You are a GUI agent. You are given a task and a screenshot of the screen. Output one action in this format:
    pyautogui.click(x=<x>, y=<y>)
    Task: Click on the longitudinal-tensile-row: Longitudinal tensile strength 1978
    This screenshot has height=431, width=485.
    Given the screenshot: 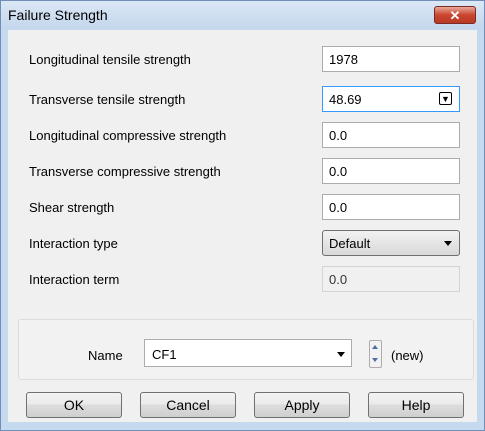 What is the action you would take?
    pyautogui.click(x=242, y=59)
    